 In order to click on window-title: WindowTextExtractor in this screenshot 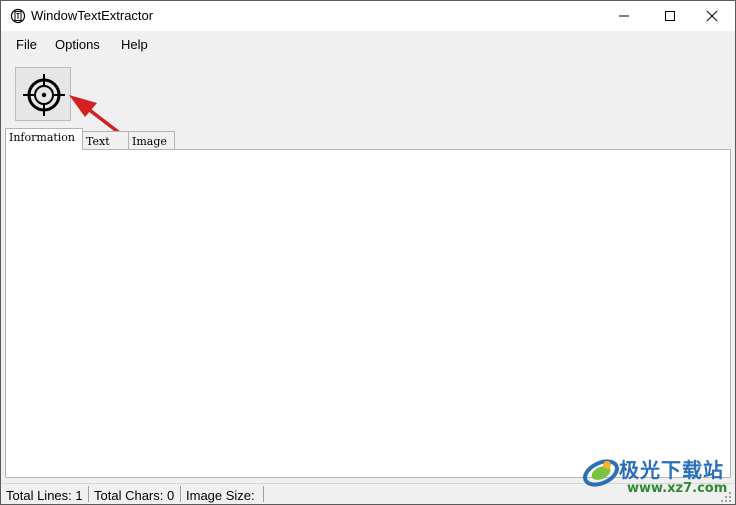, I will do `click(92, 15)`.